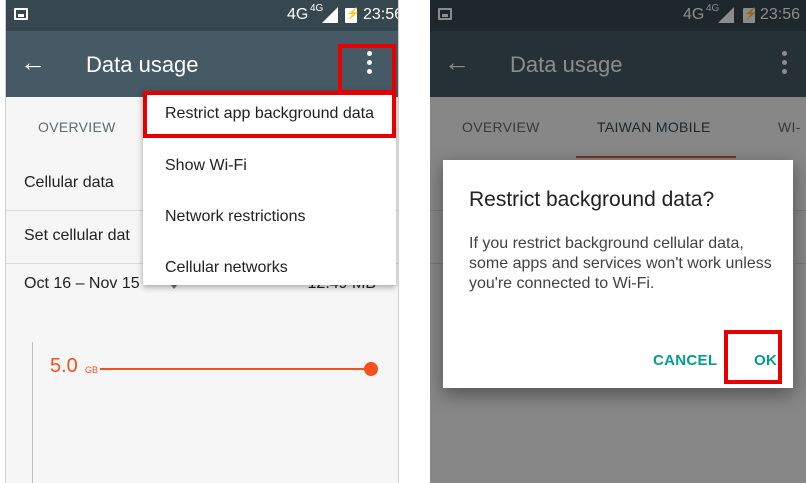 The image size is (806, 483). What do you see at coordinates (371, 369) in the screenshot?
I see `limit-handle` at bounding box center [371, 369].